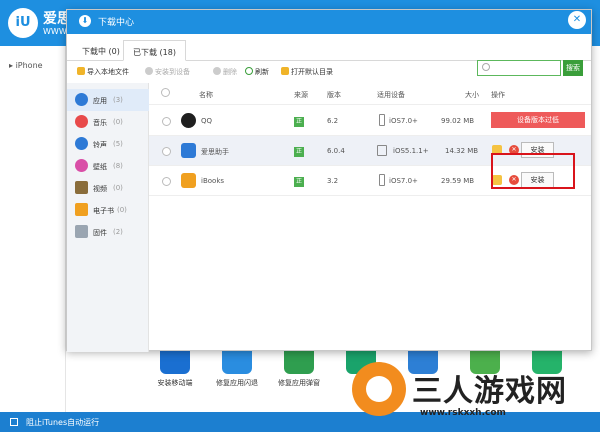 This screenshot has width=600, height=432. What do you see at coordinates (188, 180) in the screenshot?
I see `ibooks-icon` at bounding box center [188, 180].